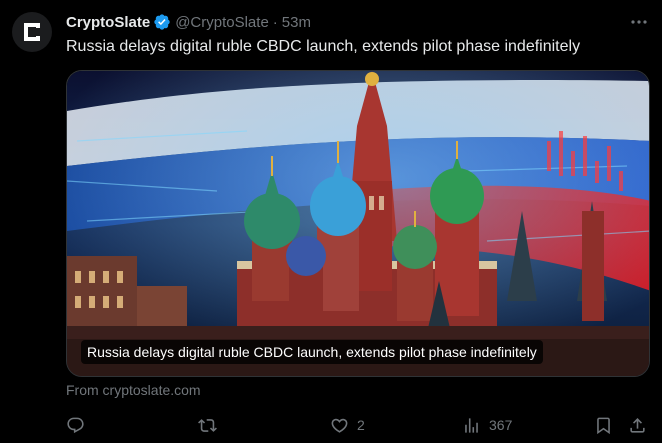 The image size is (662, 443). I want to click on reply-icon, so click(75, 425).